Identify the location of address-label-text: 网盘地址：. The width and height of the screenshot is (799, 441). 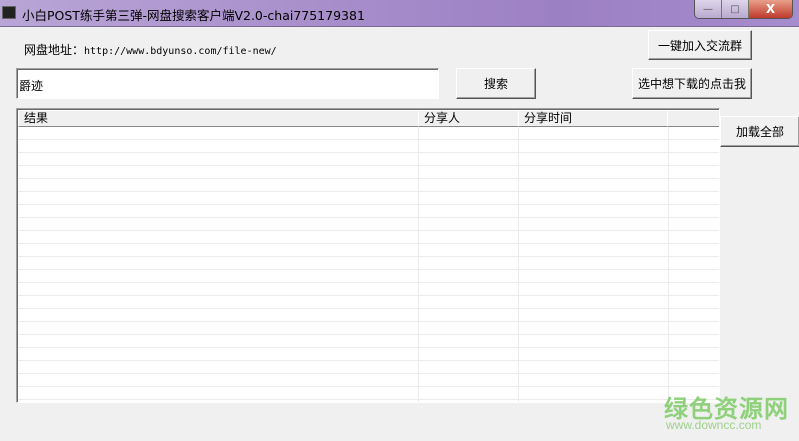
(54, 50).